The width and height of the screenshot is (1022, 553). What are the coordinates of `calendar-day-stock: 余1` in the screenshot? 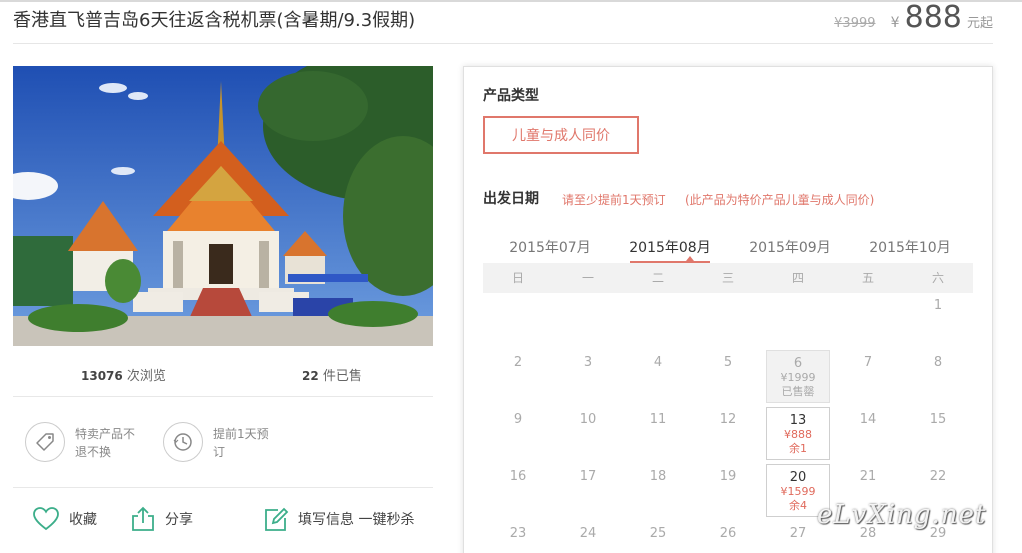 It's located at (798, 448).